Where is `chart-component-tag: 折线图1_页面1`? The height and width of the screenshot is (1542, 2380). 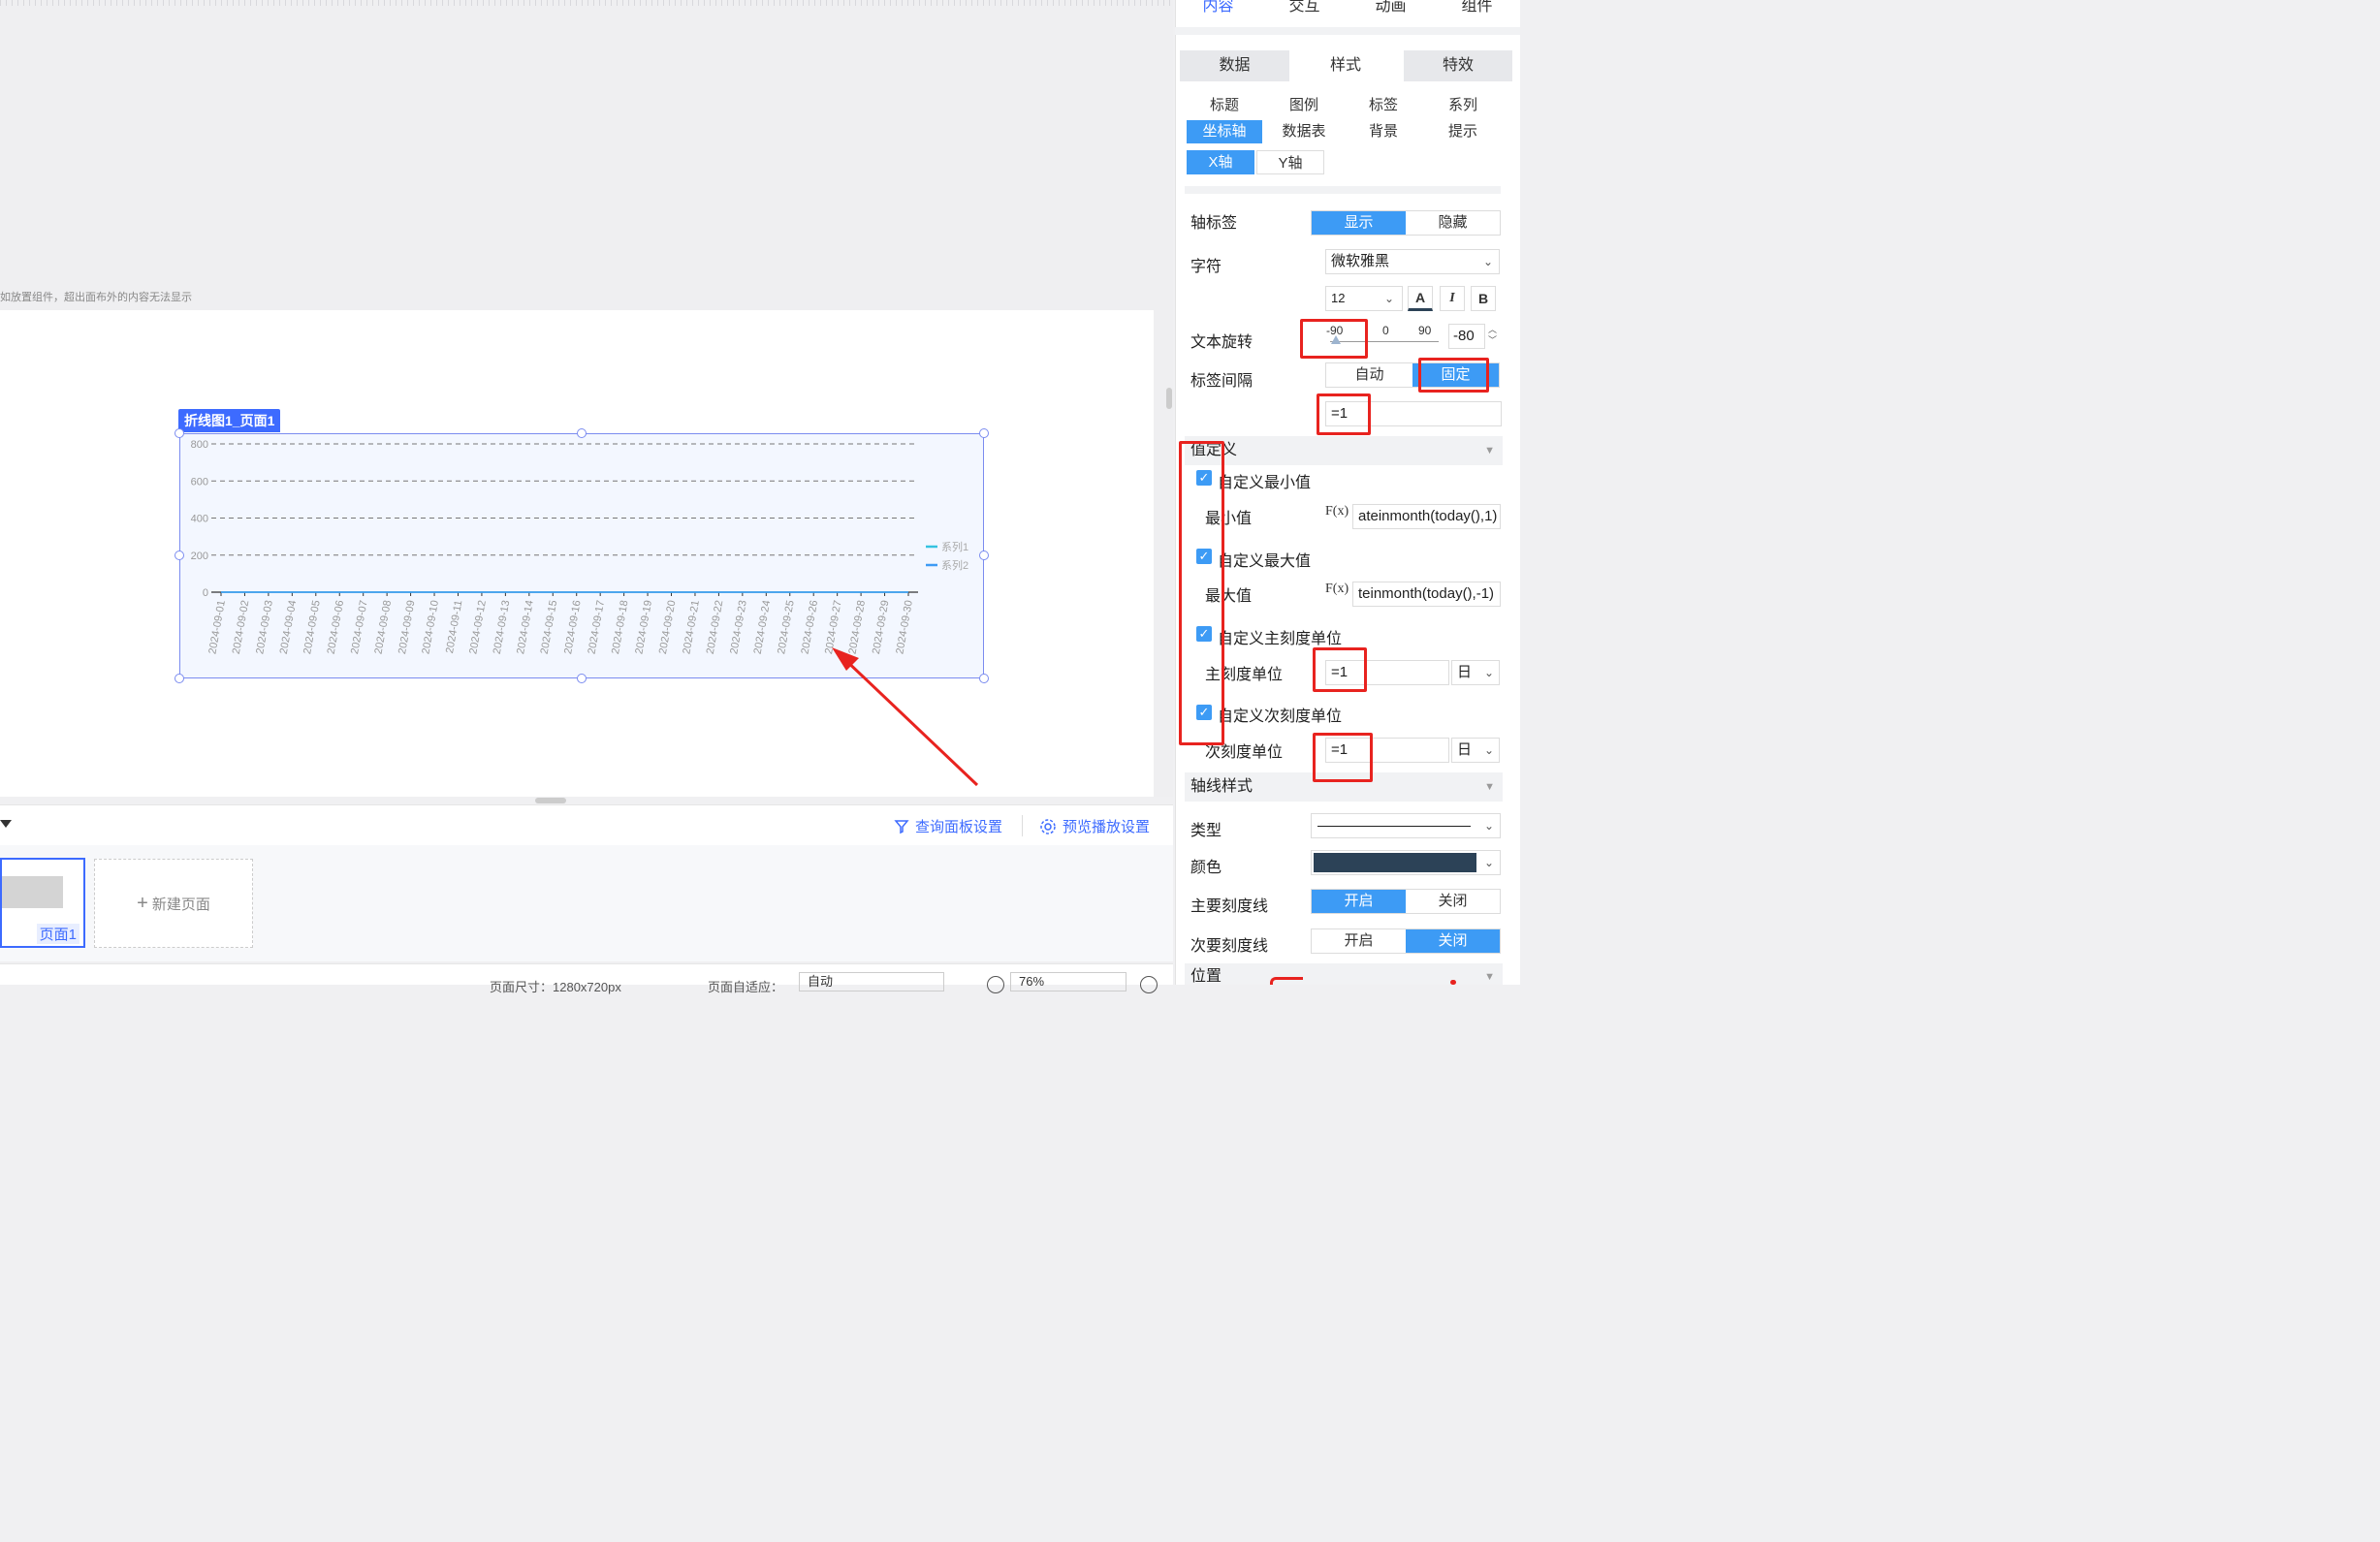 chart-component-tag: 折线图1_页面1 is located at coordinates (230, 421).